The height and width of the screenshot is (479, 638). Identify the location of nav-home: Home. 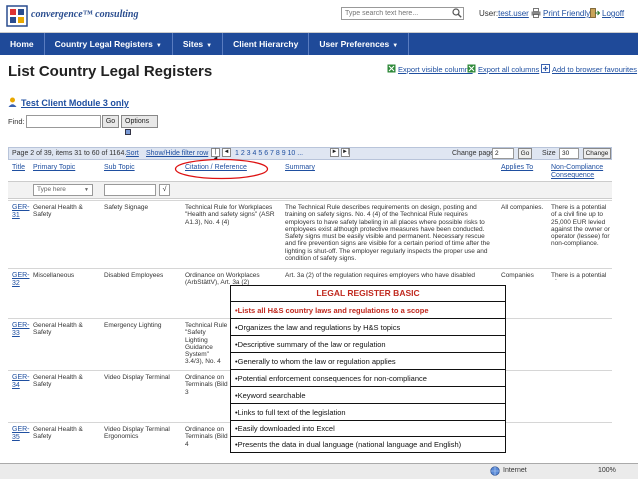
(22, 44).